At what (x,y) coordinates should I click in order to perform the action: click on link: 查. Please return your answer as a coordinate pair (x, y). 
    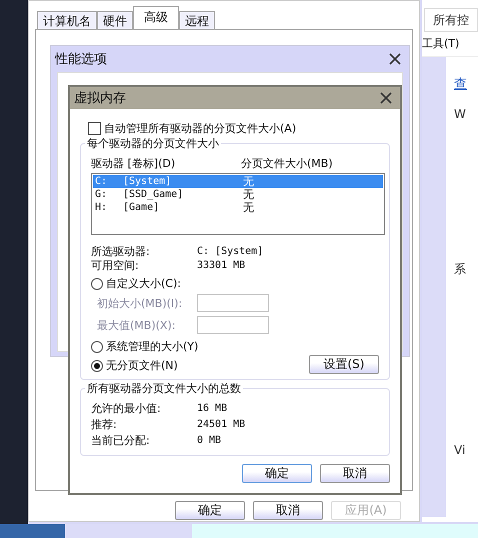
    Looking at the image, I should click on (460, 84).